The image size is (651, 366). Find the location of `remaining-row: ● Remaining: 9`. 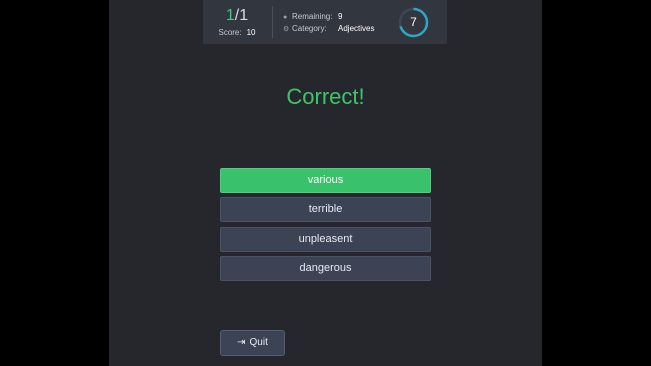

remaining-row: ● Remaining: 9 is located at coordinates (312, 17).